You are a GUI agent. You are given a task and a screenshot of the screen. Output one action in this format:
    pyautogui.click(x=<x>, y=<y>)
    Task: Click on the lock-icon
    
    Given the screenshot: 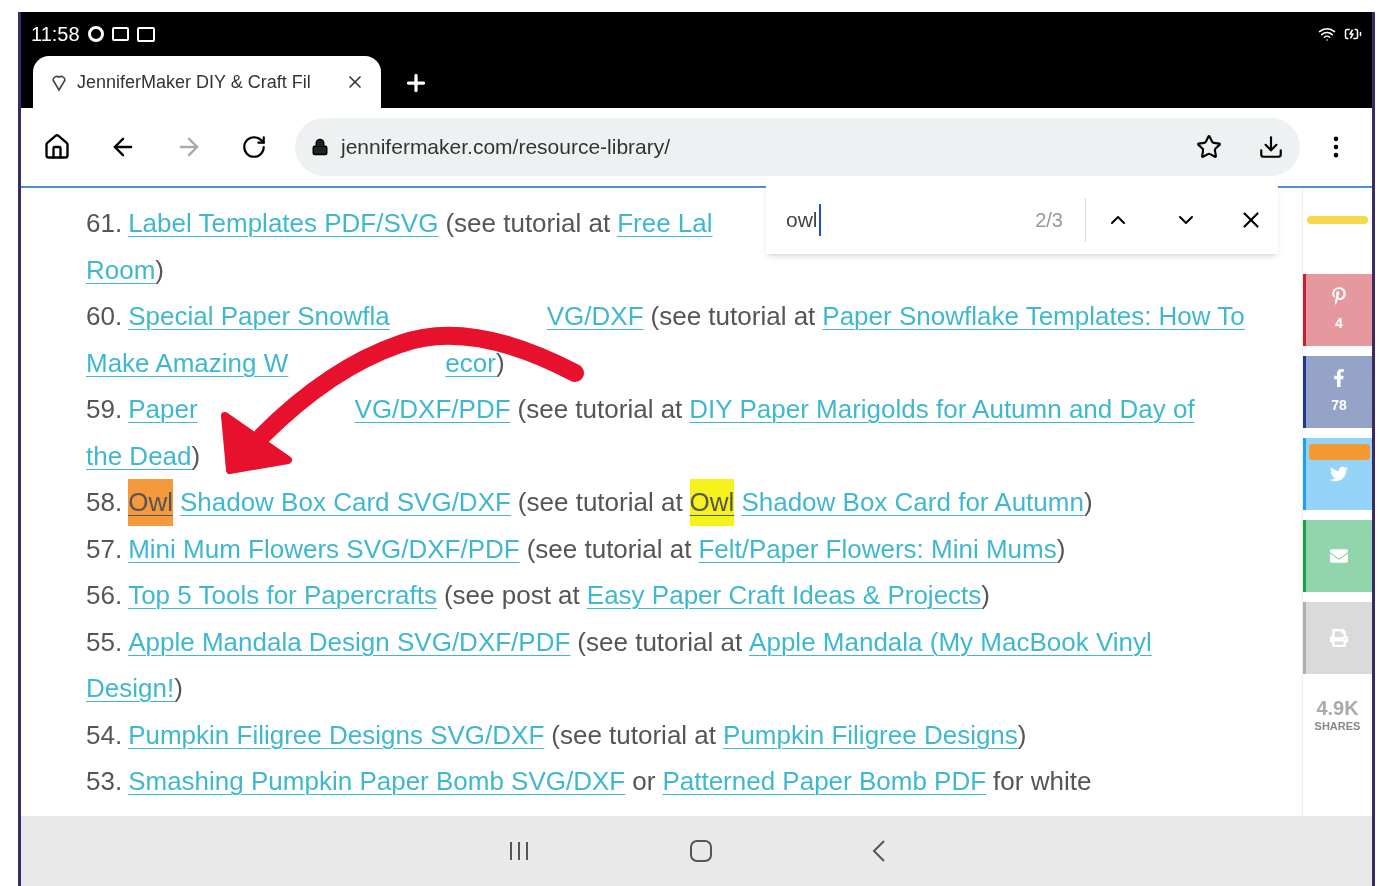 What is the action you would take?
    pyautogui.click(x=320, y=147)
    